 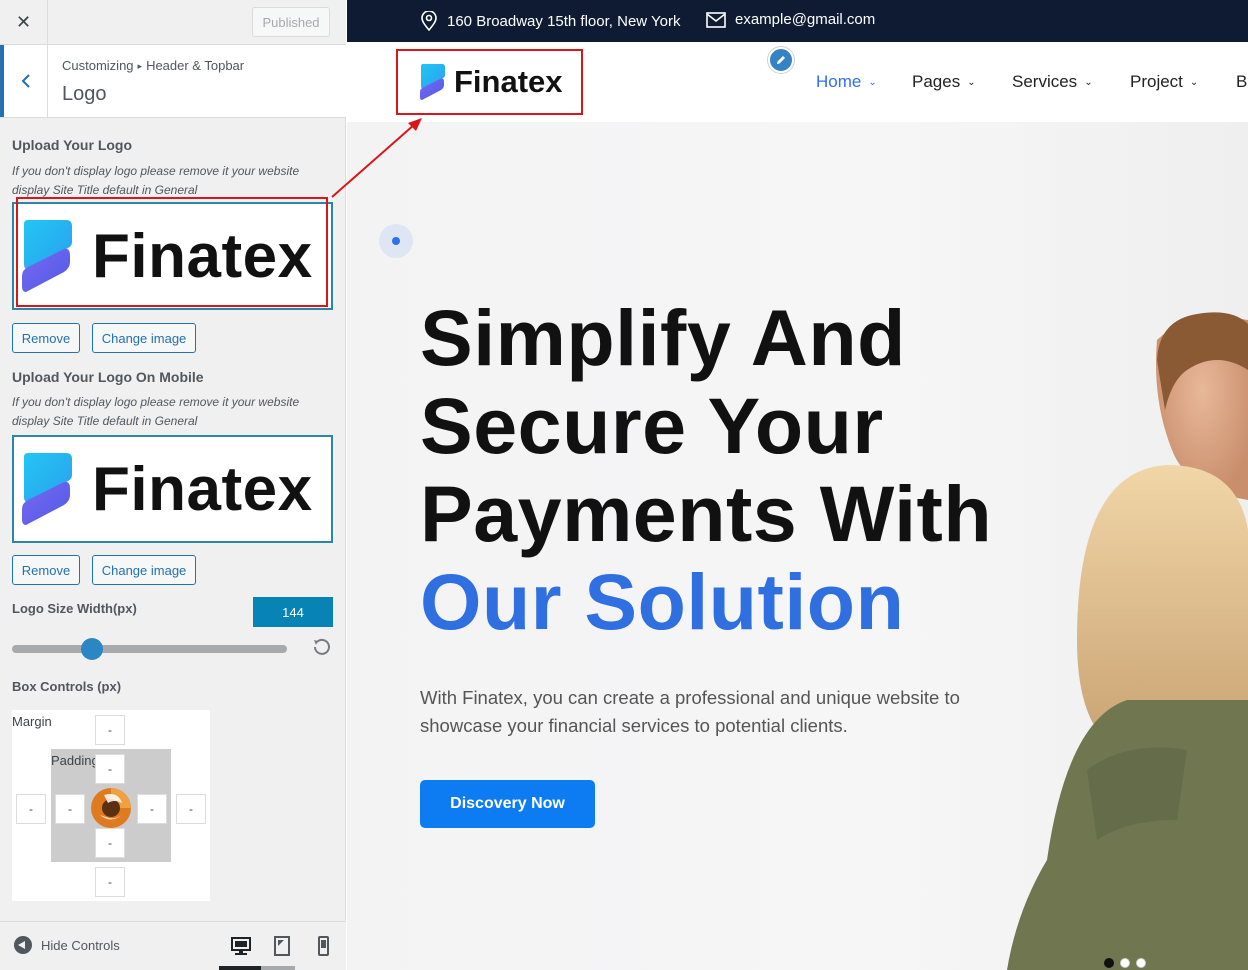 What do you see at coordinates (282, 946) in the screenshot?
I see `tablet-icon` at bounding box center [282, 946].